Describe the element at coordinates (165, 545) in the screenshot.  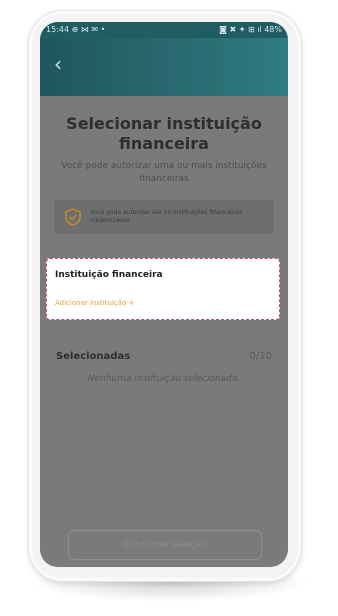
I see `confirm-selection-button: Confirmar seleção` at that location.